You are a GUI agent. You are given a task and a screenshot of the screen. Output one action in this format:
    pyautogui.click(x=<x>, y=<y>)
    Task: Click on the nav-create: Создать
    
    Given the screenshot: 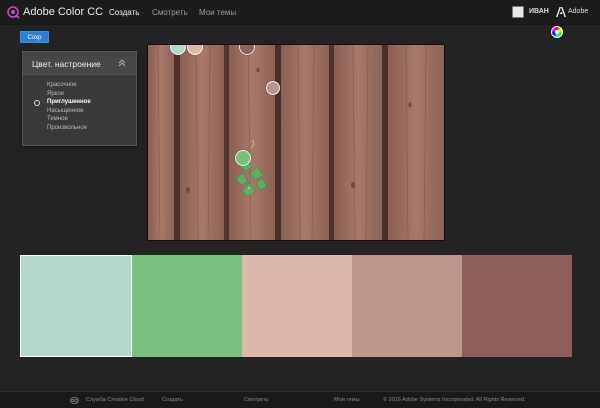 What is the action you would take?
    pyautogui.click(x=124, y=12)
    